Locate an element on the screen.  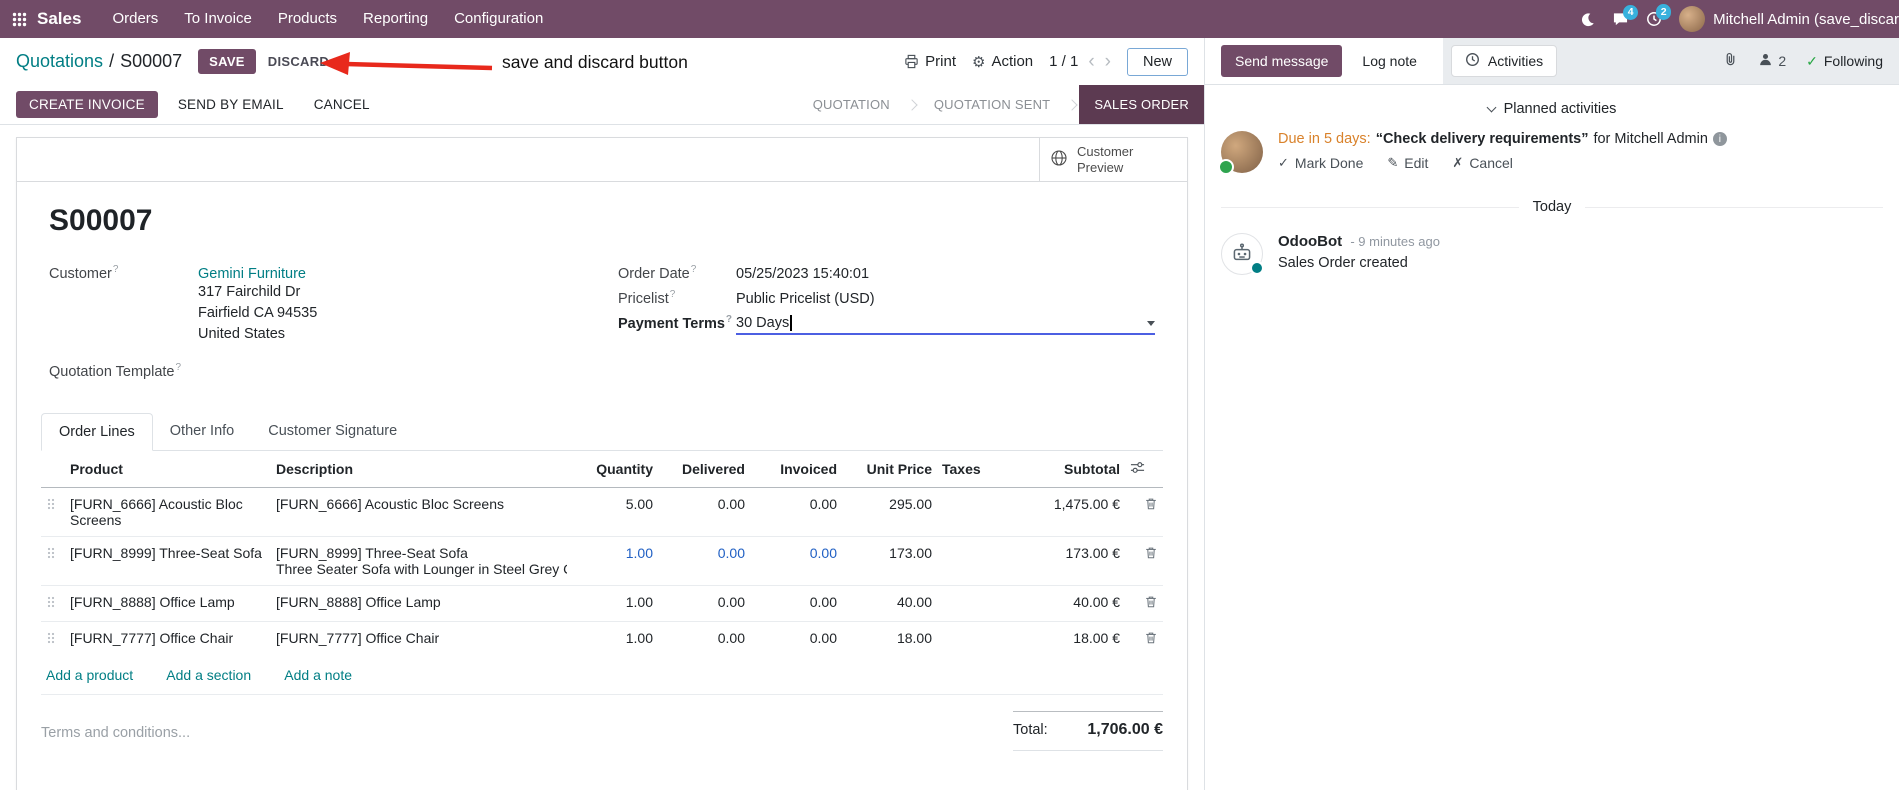
new-button: New is located at coordinates (1157, 61).